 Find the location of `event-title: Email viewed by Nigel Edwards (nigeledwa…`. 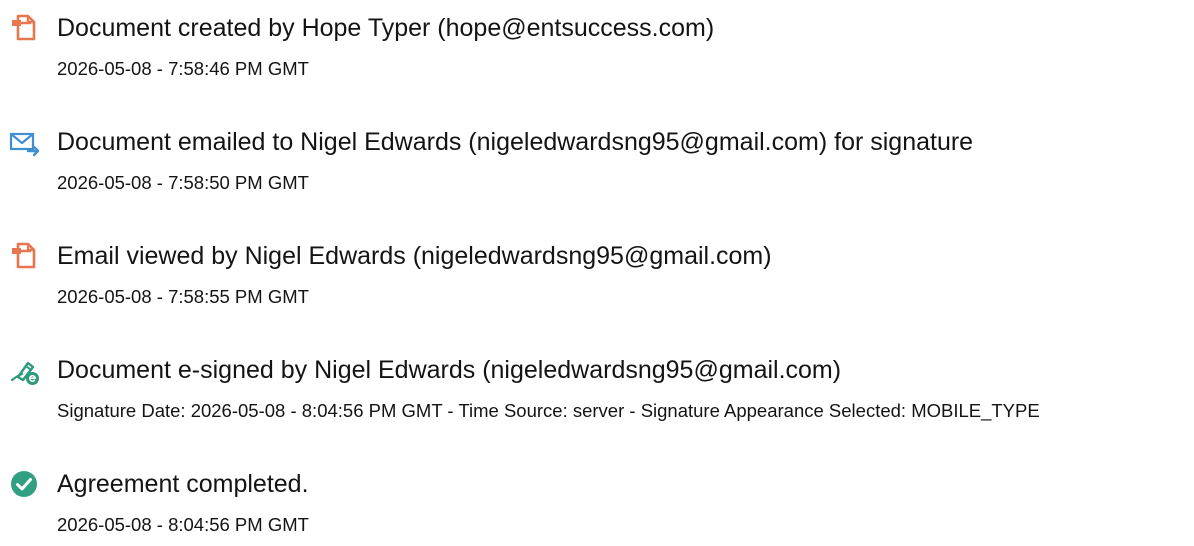

event-title: Email viewed by Nigel Edwards (nigeledwa… is located at coordinates (414, 256).